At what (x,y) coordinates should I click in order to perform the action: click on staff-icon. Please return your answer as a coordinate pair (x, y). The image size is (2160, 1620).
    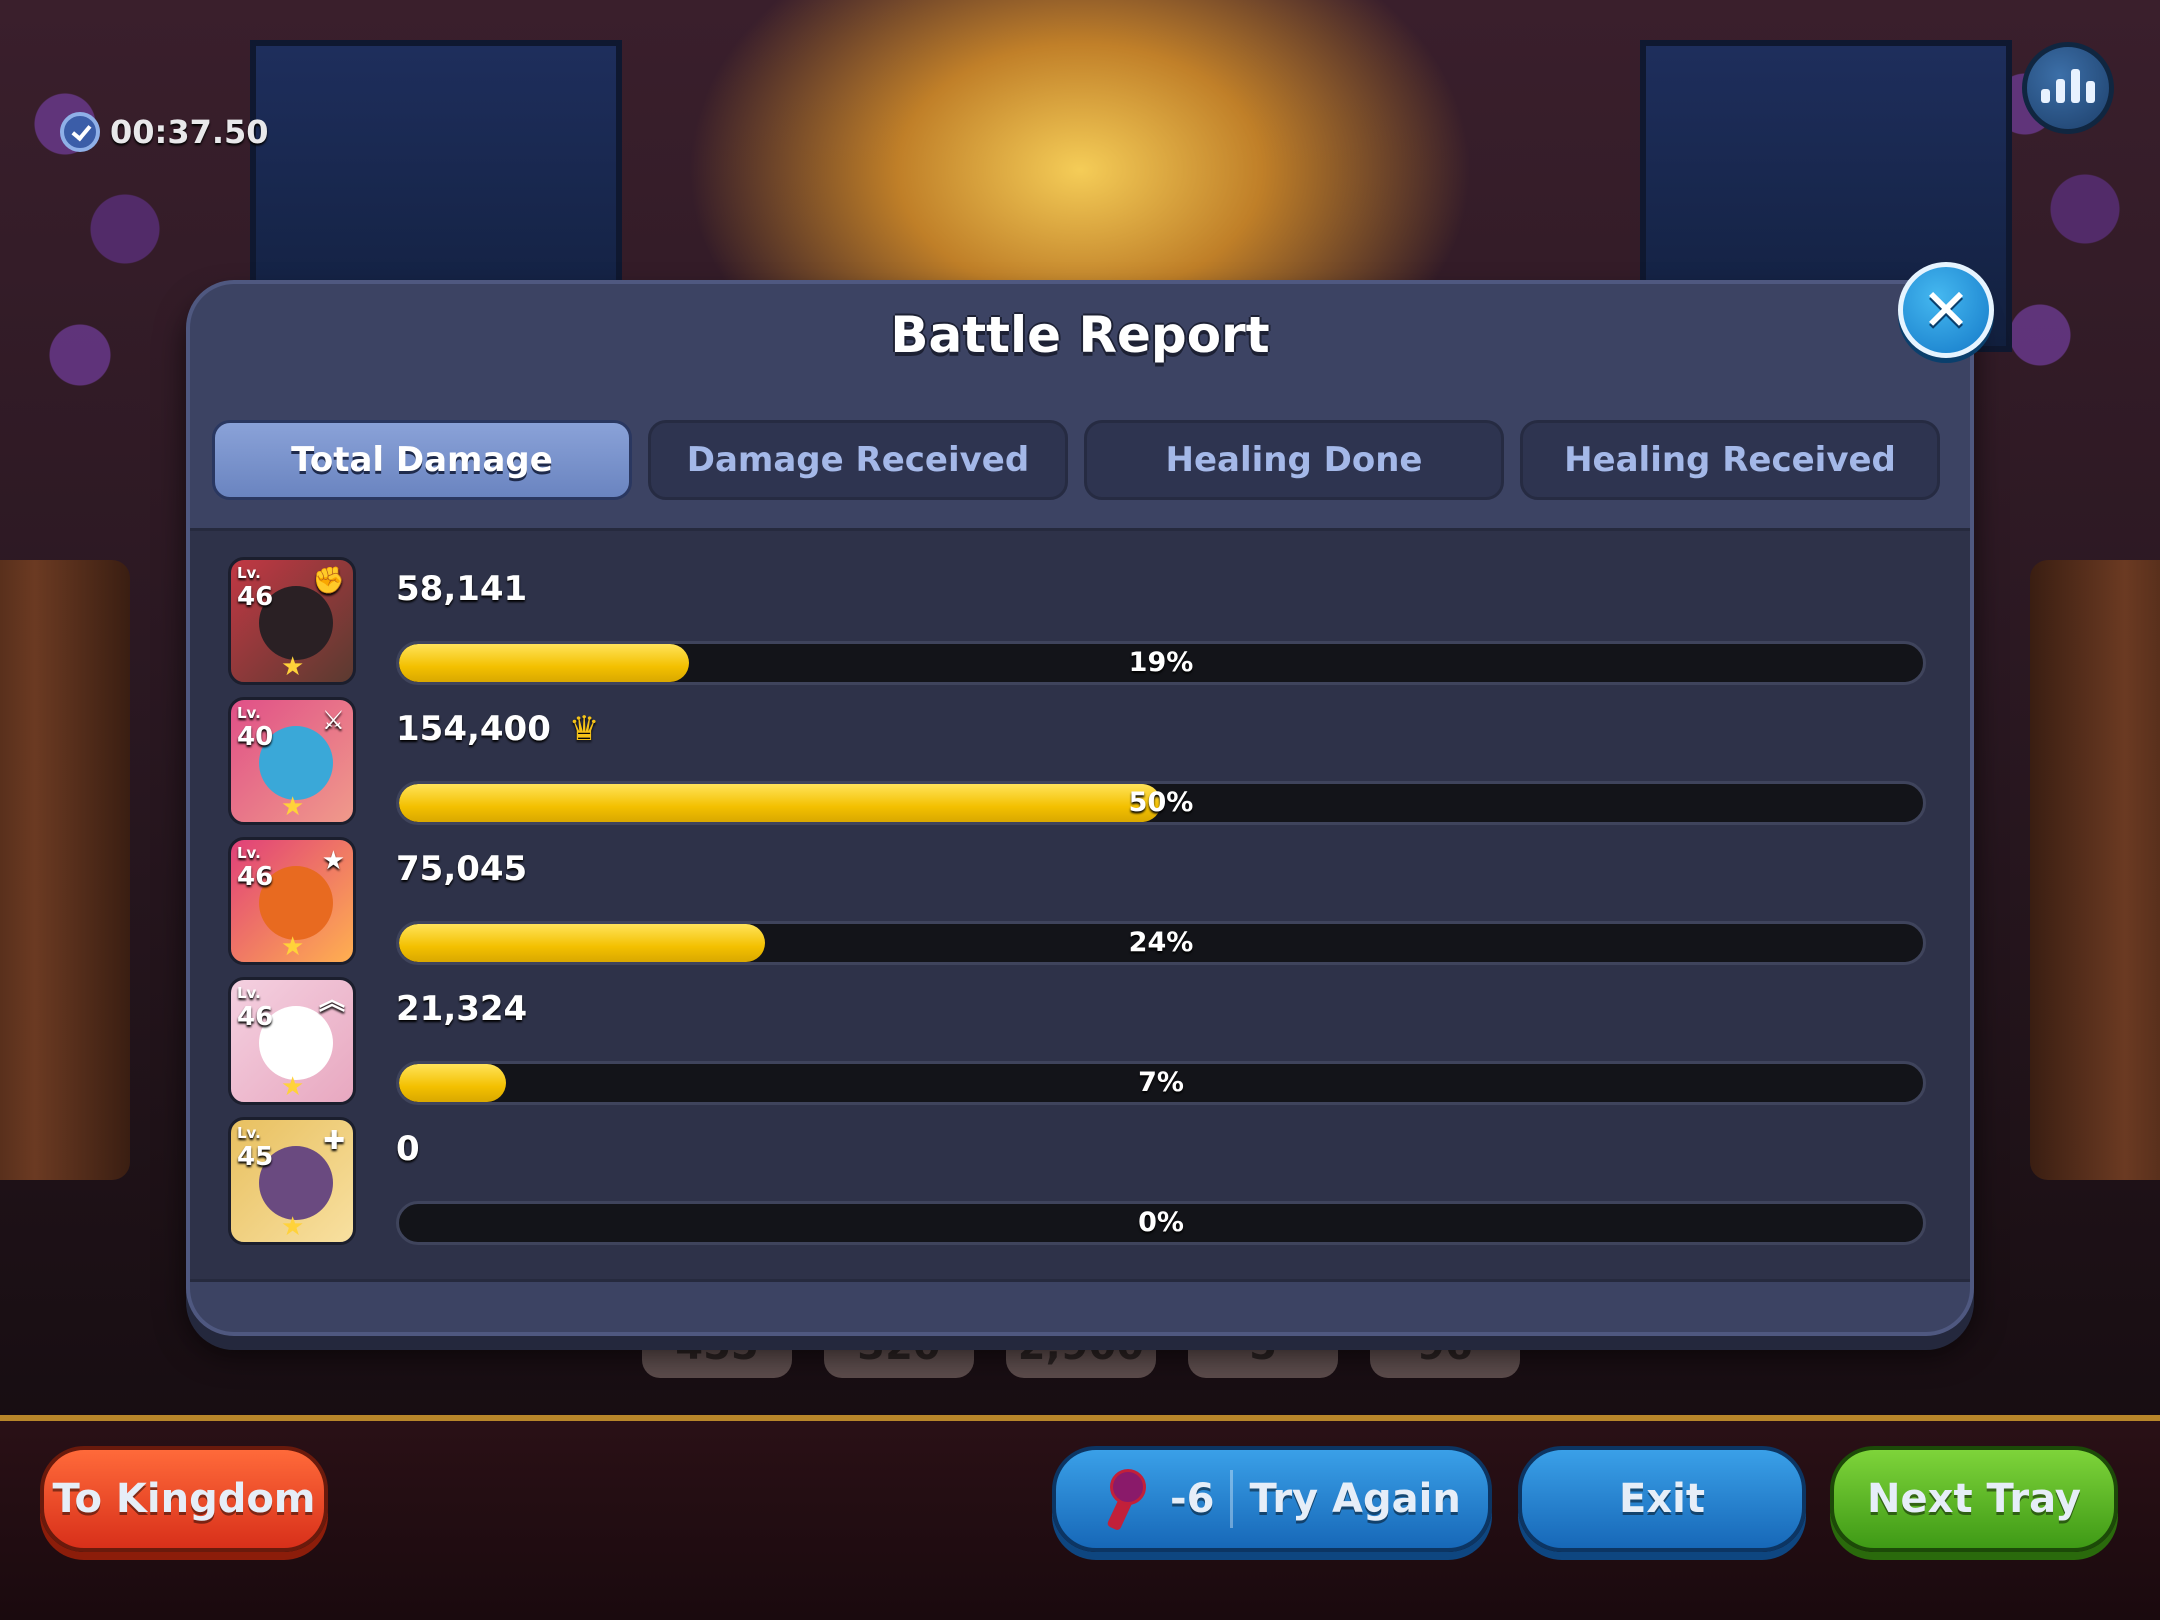
    Looking at the image, I should click on (1125, 1499).